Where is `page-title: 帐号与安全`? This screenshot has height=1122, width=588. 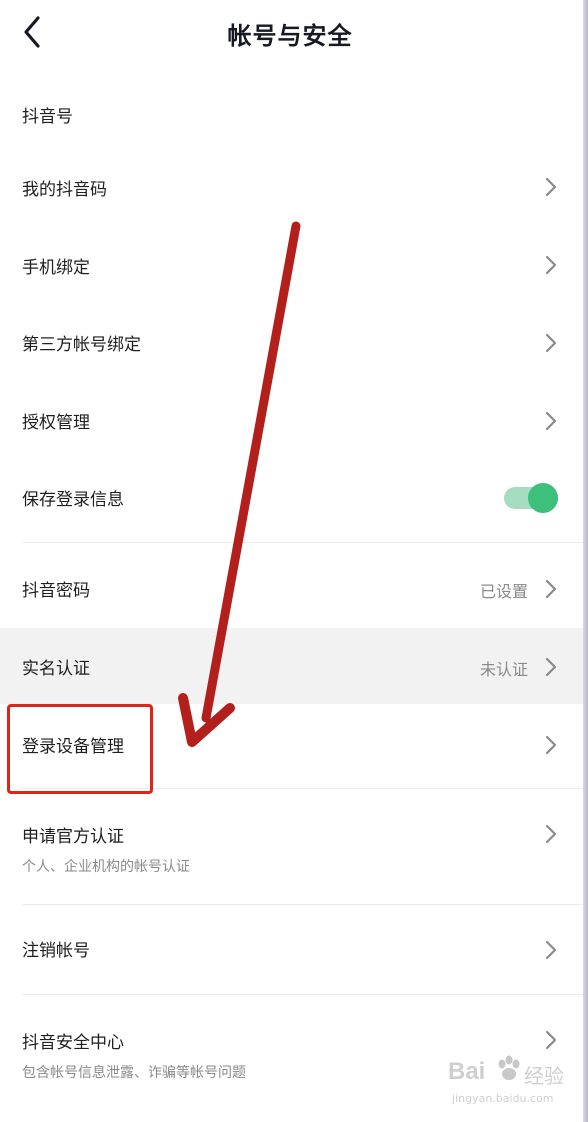 page-title: 帐号与安全 is located at coordinates (290, 36).